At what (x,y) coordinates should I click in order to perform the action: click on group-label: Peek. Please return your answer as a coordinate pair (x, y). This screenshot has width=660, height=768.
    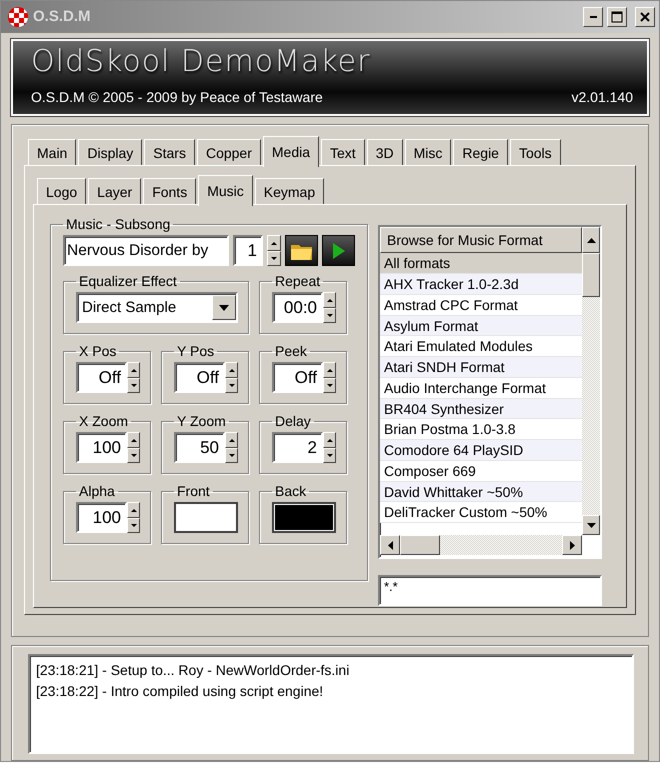
    Looking at the image, I should click on (291, 351).